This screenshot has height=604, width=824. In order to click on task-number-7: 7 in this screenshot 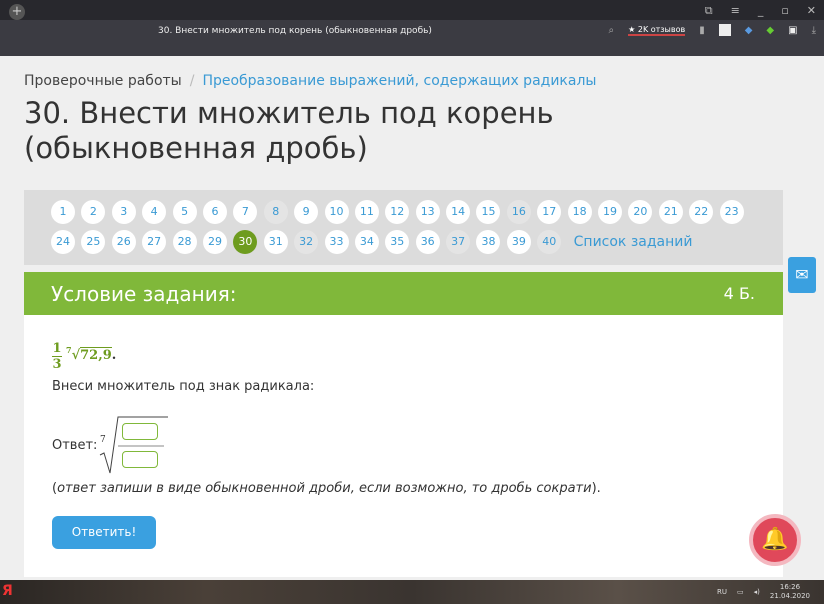, I will do `click(245, 212)`.